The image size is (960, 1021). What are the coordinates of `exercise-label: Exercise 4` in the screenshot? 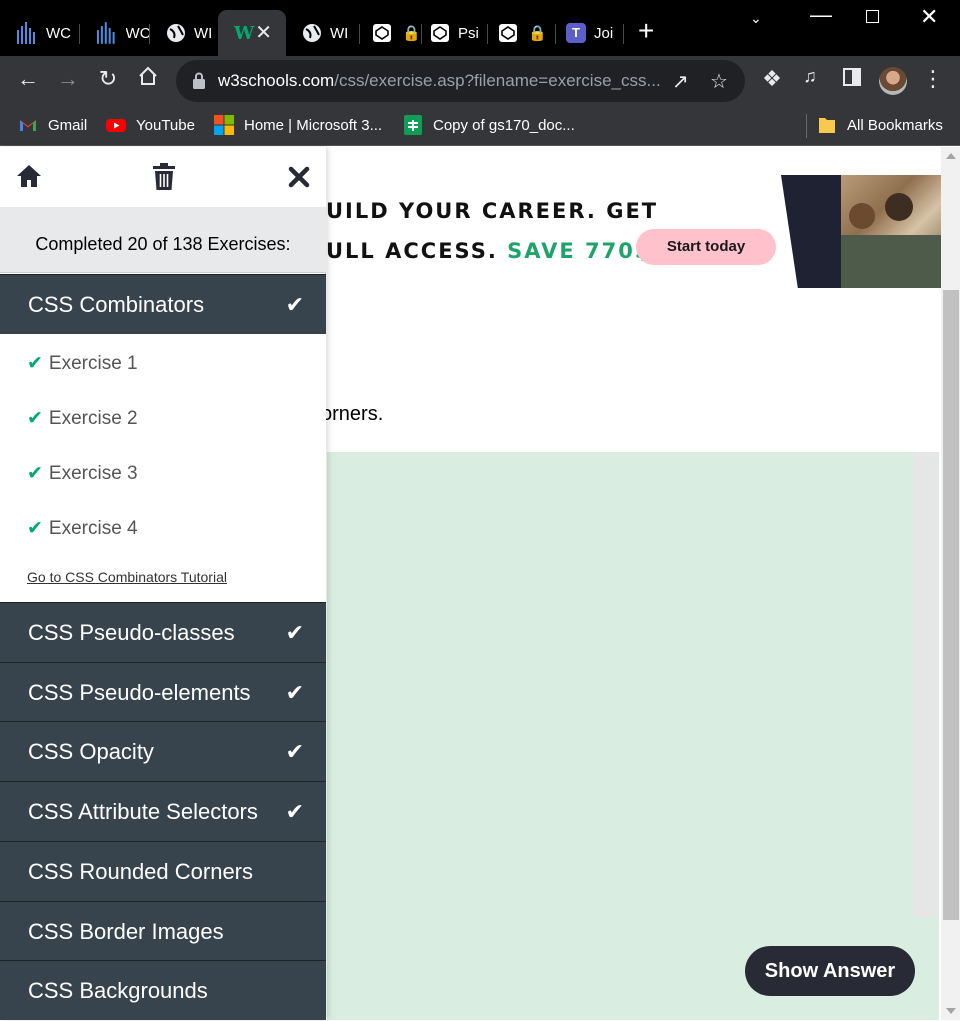 It's located at (93, 528).